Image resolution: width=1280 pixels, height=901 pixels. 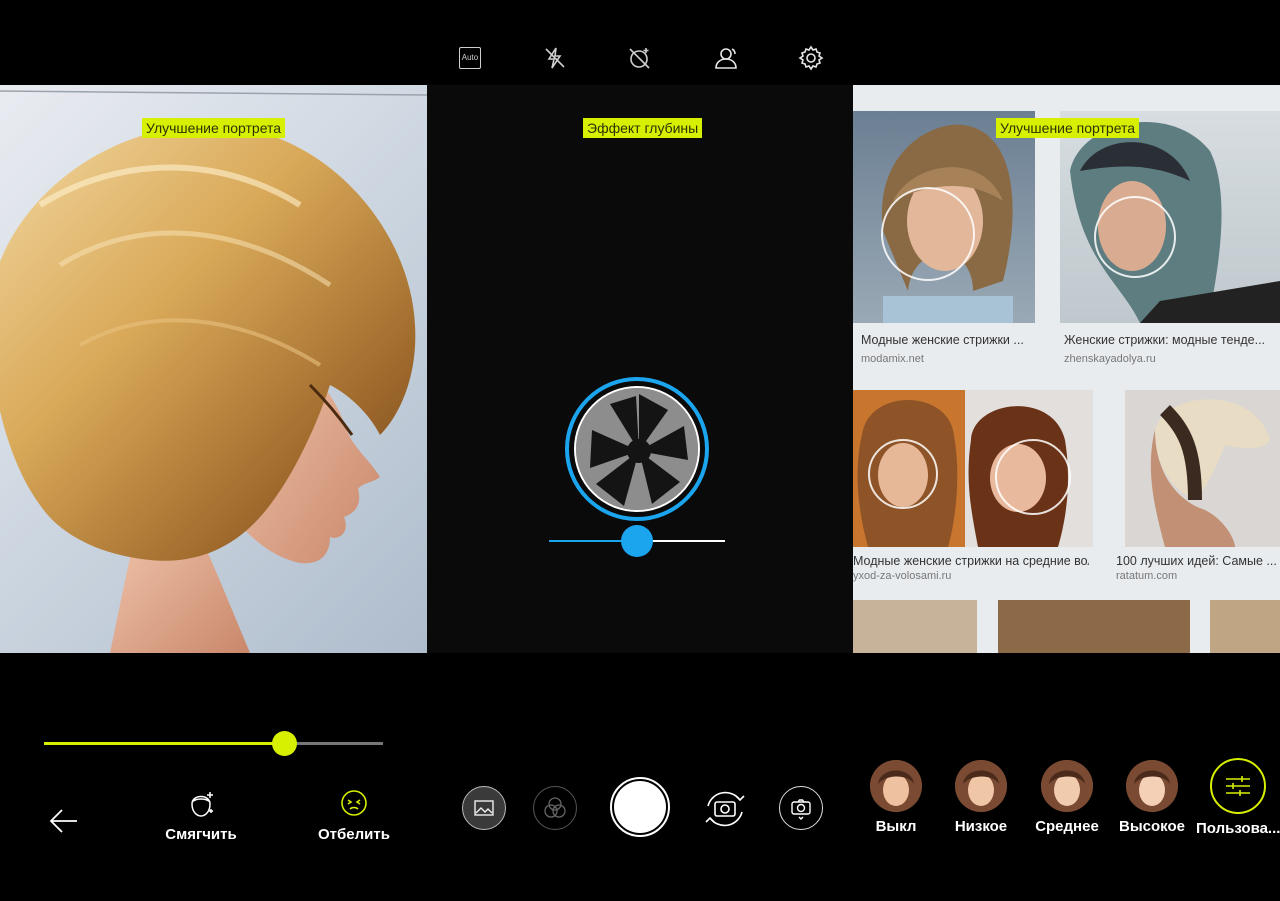 I want to click on camera-mode-button, so click(x=801, y=808).